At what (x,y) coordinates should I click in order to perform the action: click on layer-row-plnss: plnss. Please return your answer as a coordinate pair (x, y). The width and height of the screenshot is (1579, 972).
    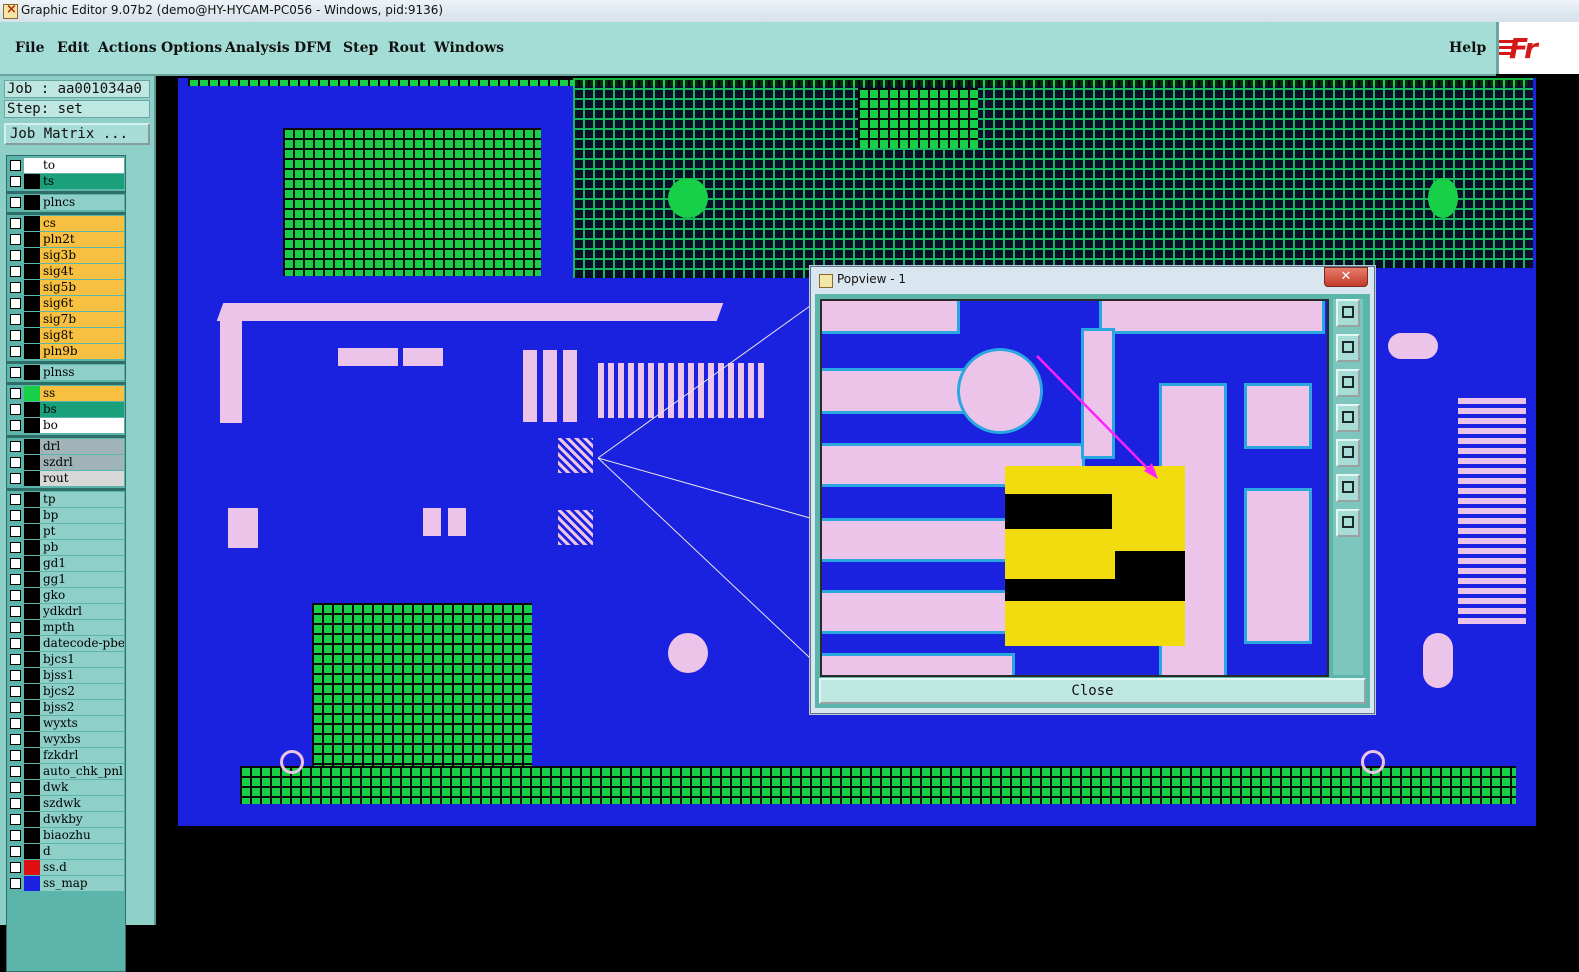
    Looking at the image, I should click on (66, 372).